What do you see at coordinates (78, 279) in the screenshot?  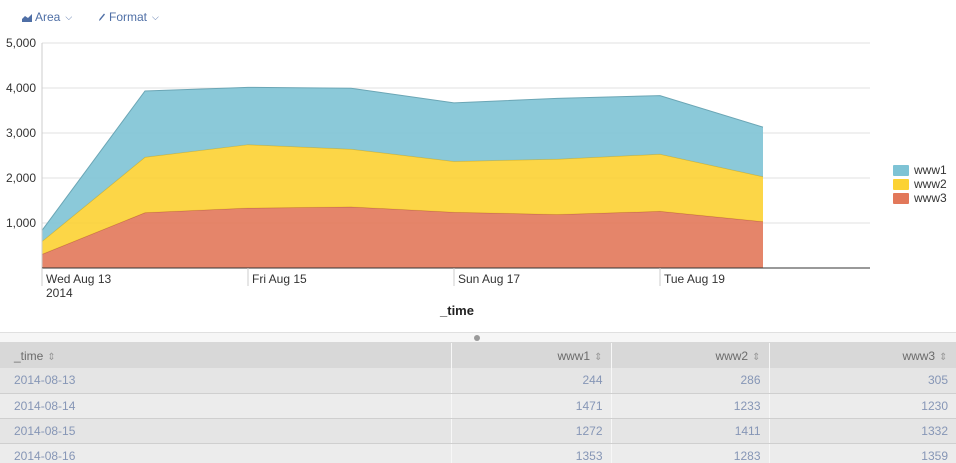 I see `x-tick-label: Wed Aug 13` at bounding box center [78, 279].